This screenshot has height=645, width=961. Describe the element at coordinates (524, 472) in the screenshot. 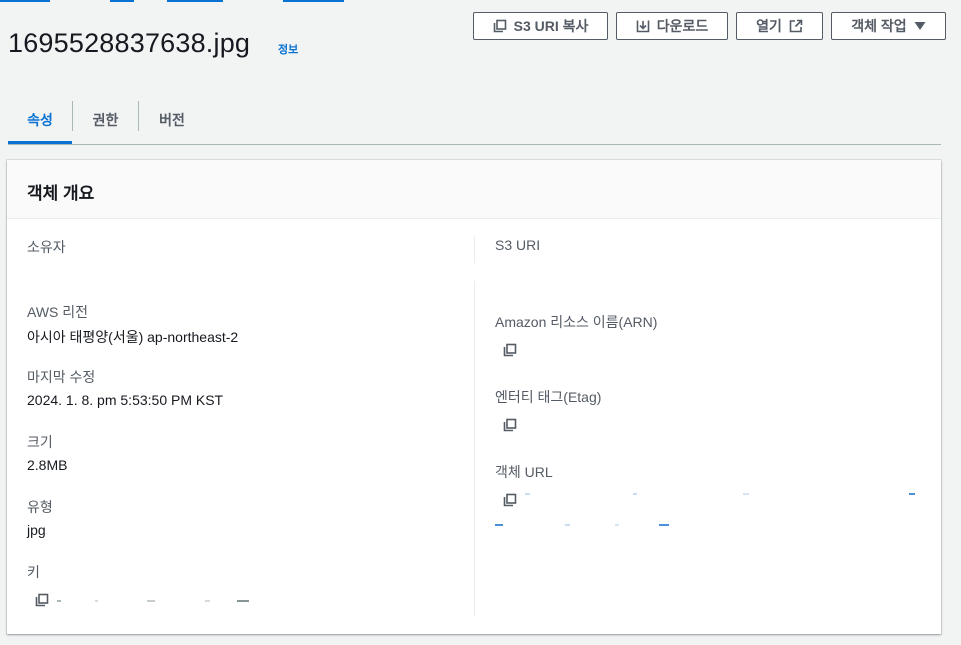

I see `object-url-label: 객체 URL` at that location.